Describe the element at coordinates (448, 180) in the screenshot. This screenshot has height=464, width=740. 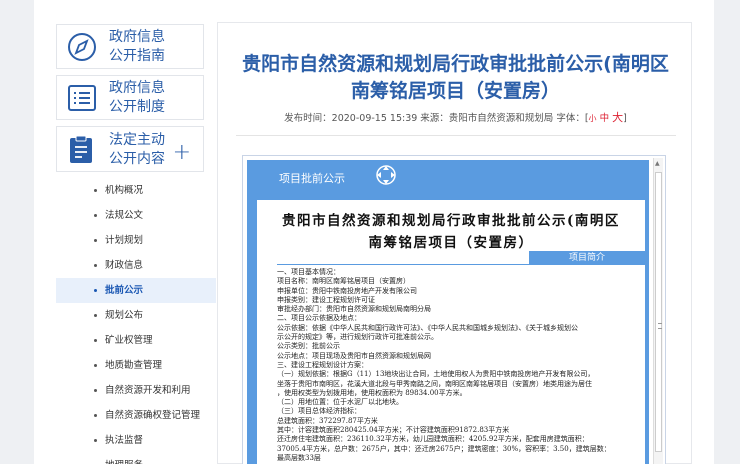
I see `document-header: 项目批前公示` at that location.